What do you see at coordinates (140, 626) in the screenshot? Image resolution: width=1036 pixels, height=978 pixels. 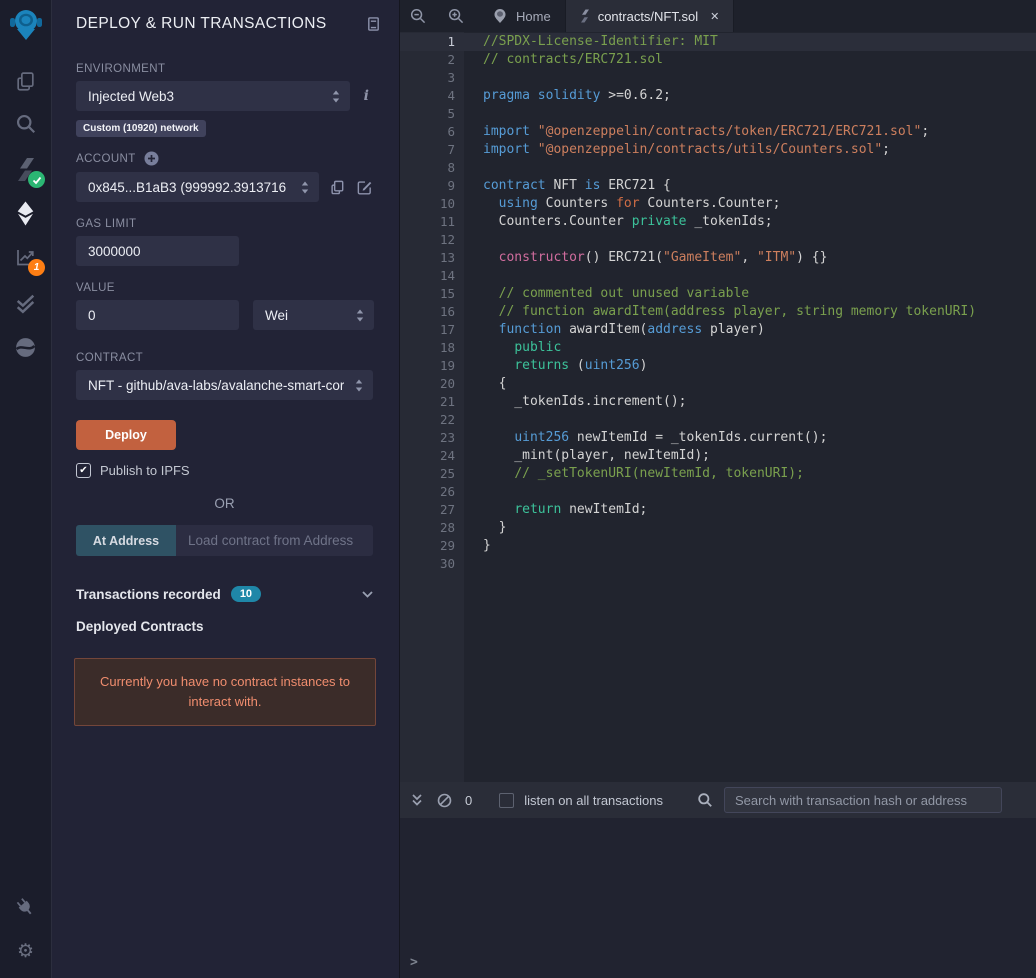 I see `deployed-contracts-label: Deployed Contracts` at bounding box center [140, 626].